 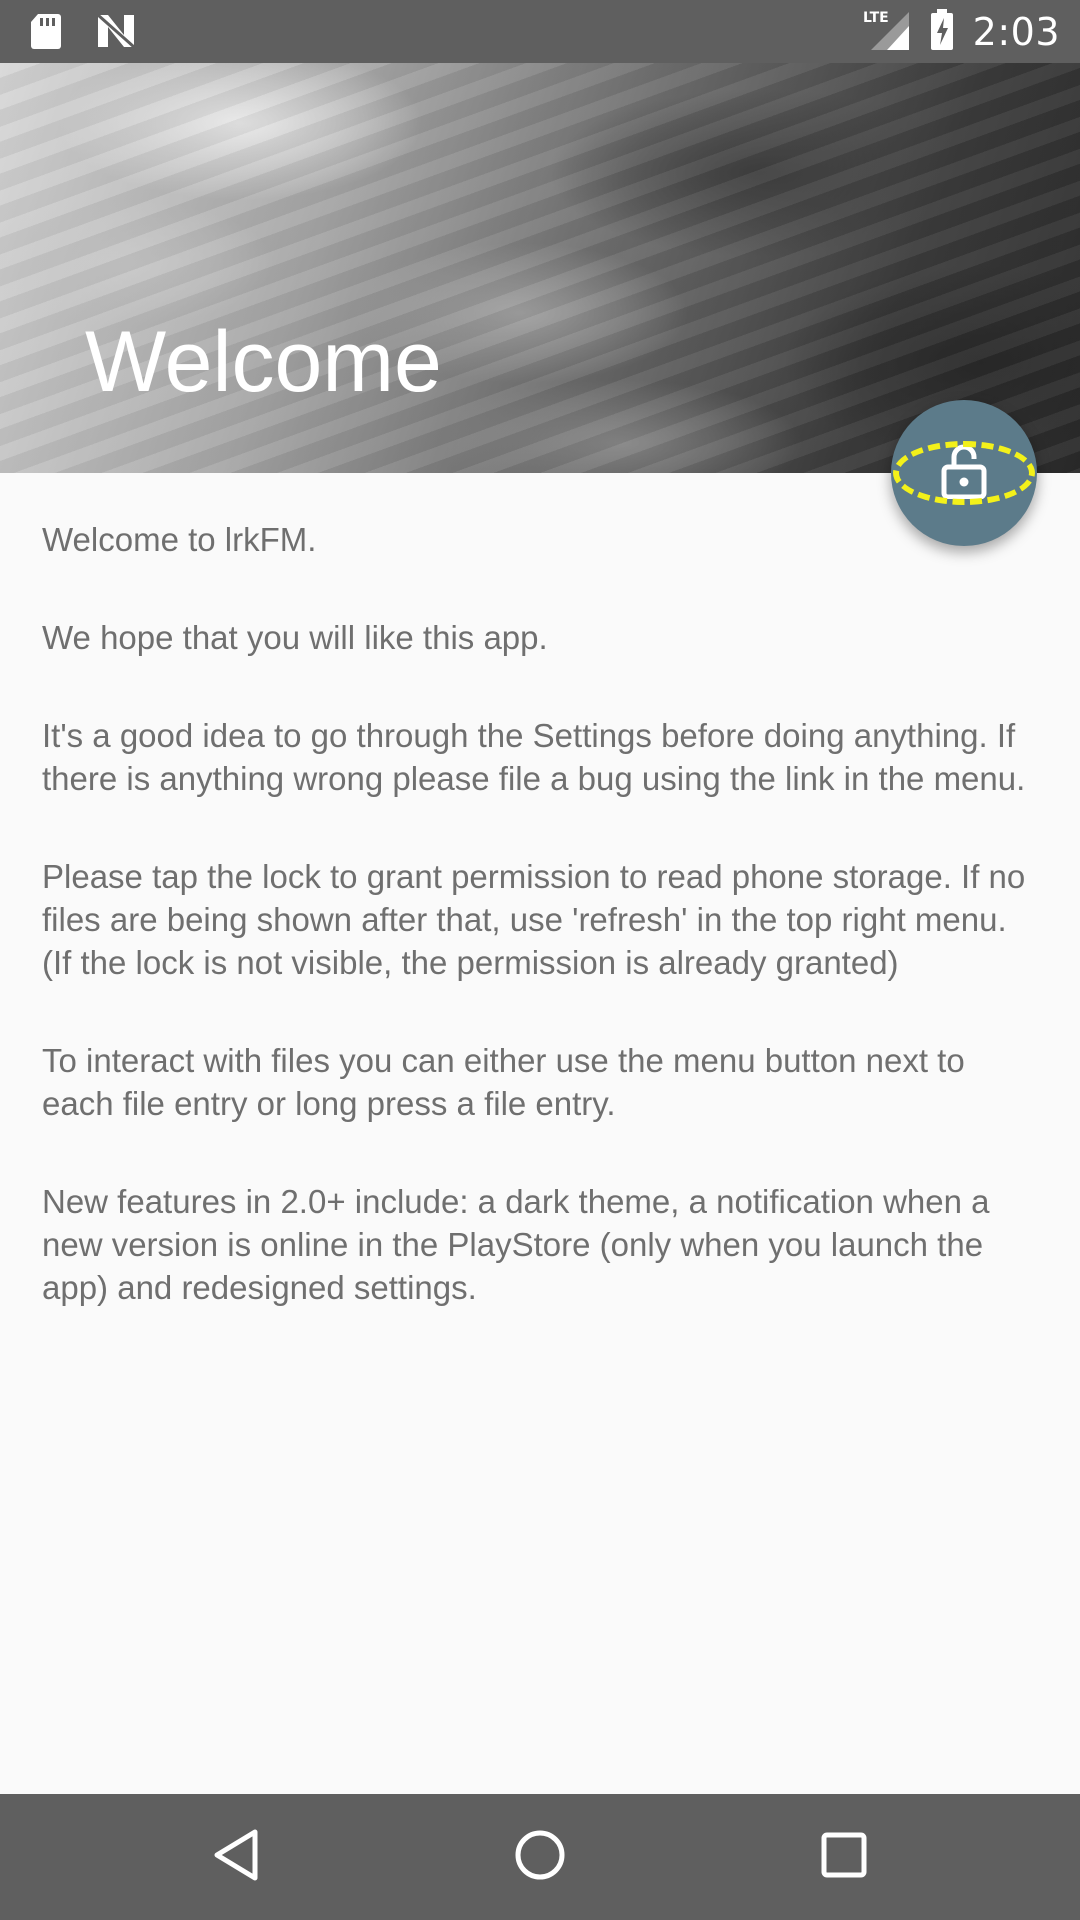 What do you see at coordinates (942, 32) in the screenshot?
I see `battery-charging-icon` at bounding box center [942, 32].